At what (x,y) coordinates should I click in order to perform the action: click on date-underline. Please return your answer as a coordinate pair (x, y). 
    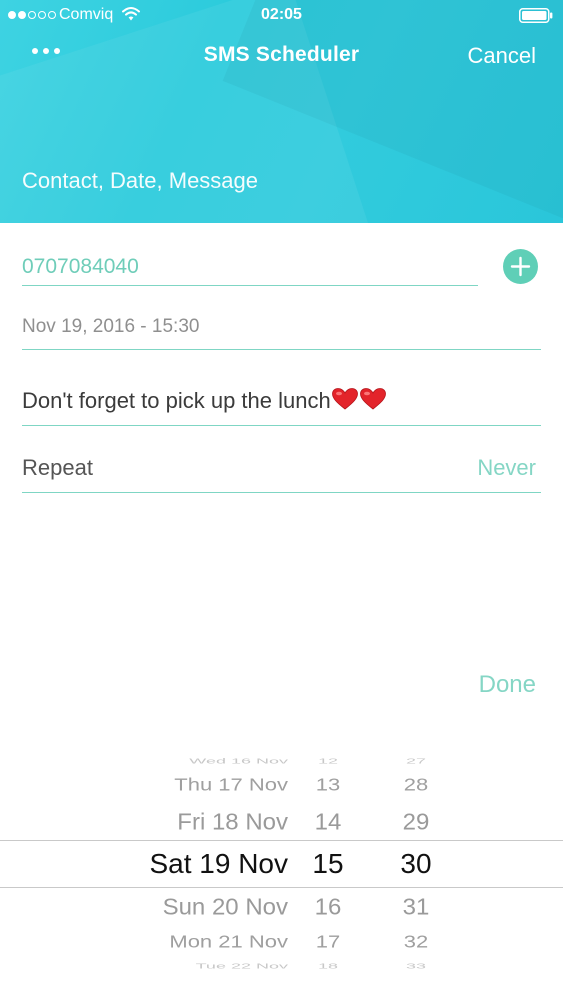
    Looking at the image, I should click on (281, 349).